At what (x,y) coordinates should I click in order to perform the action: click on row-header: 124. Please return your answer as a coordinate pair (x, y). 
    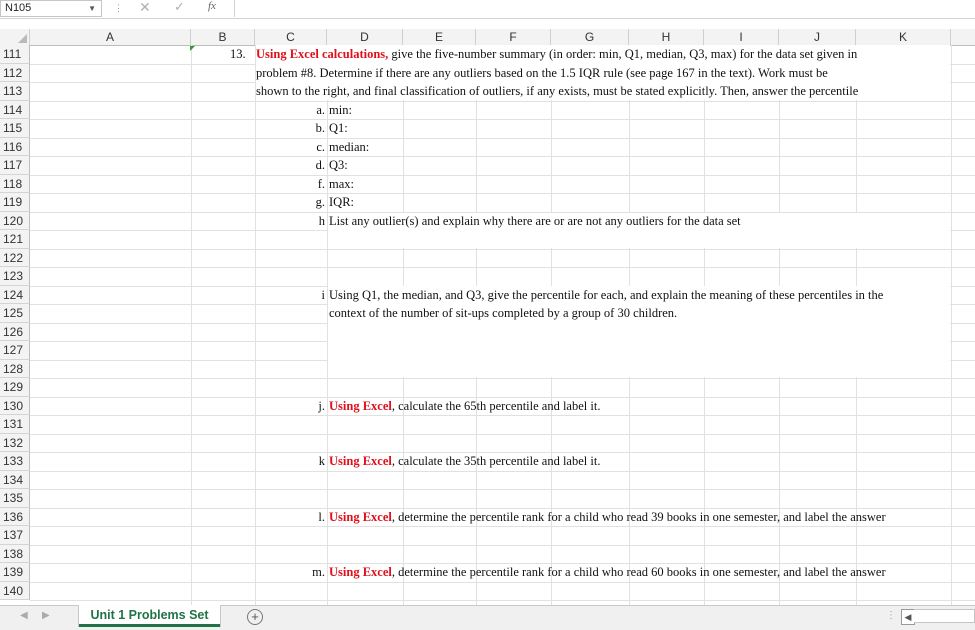
    Looking at the image, I should click on (15, 294).